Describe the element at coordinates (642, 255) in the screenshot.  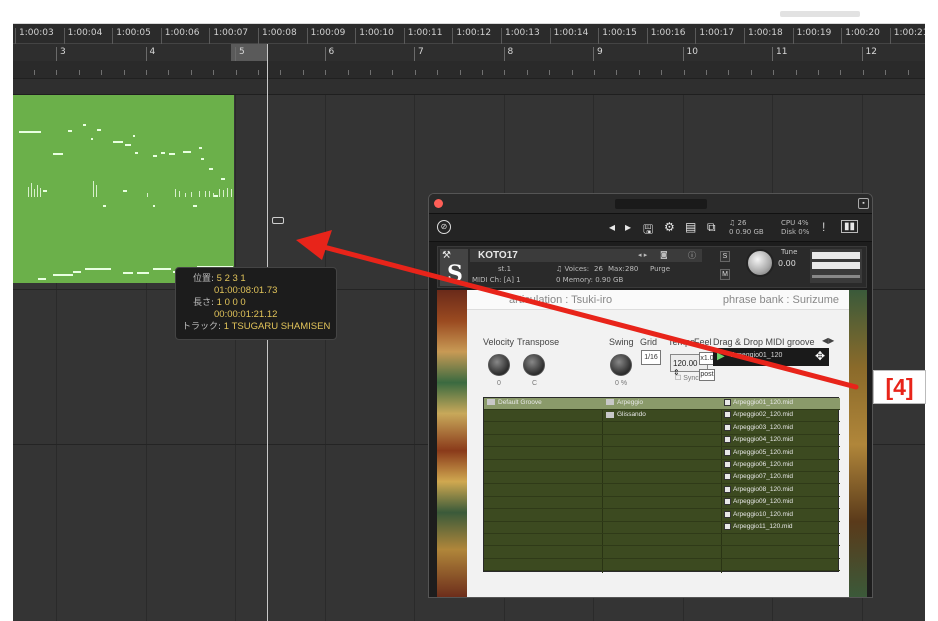
I see `prev-next-icon: ◂ ▸` at that location.